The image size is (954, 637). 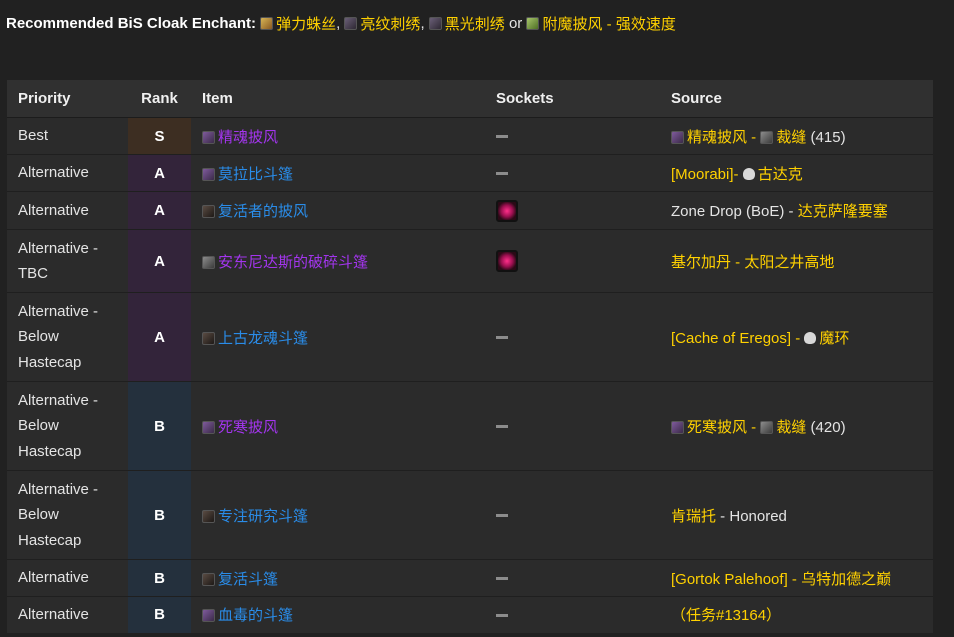 What do you see at coordinates (263, 338) in the screenshot?
I see `item-link: 上古龙魂斗篷` at bounding box center [263, 338].